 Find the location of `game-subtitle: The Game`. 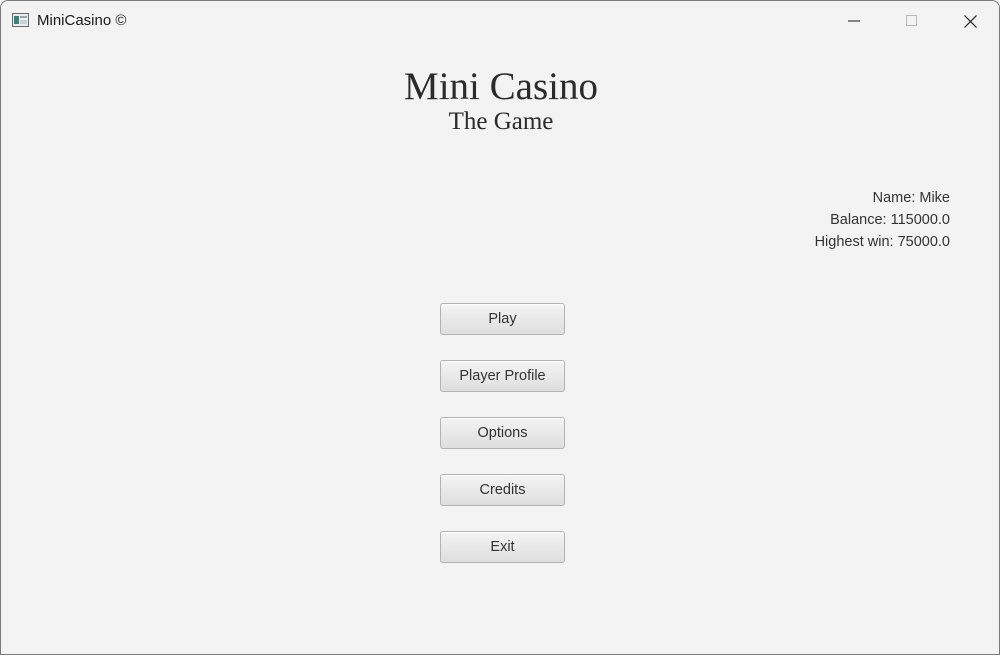

game-subtitle: The Game is located at coordinates (501, 121).